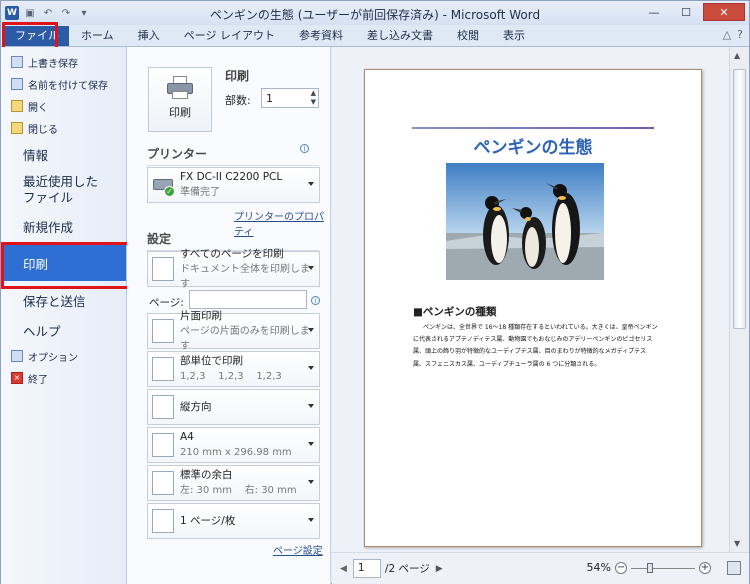 The height and width of the screenshot is (584, 750). What do you see at coordinates (734, 568) in the screenshot?
I see `zoom-to-page-icon` at bounding box center [734, 568].